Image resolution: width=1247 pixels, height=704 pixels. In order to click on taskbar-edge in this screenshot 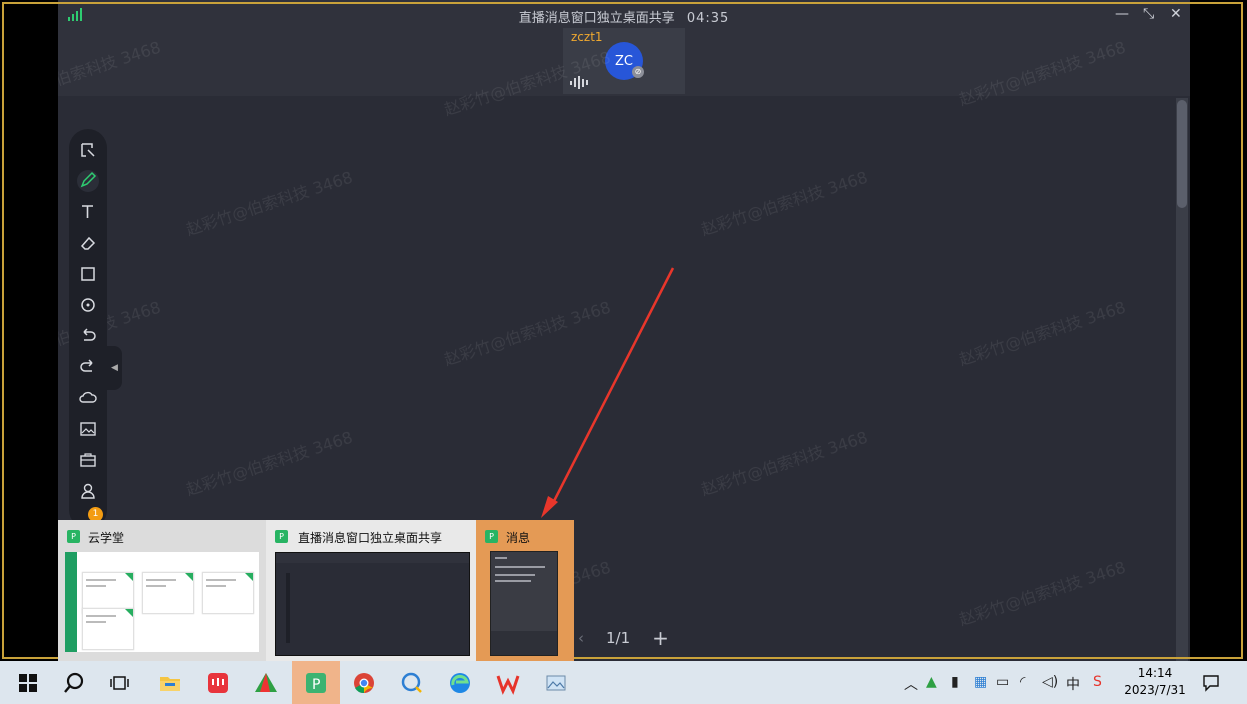, I will do `click(460, 682)`.